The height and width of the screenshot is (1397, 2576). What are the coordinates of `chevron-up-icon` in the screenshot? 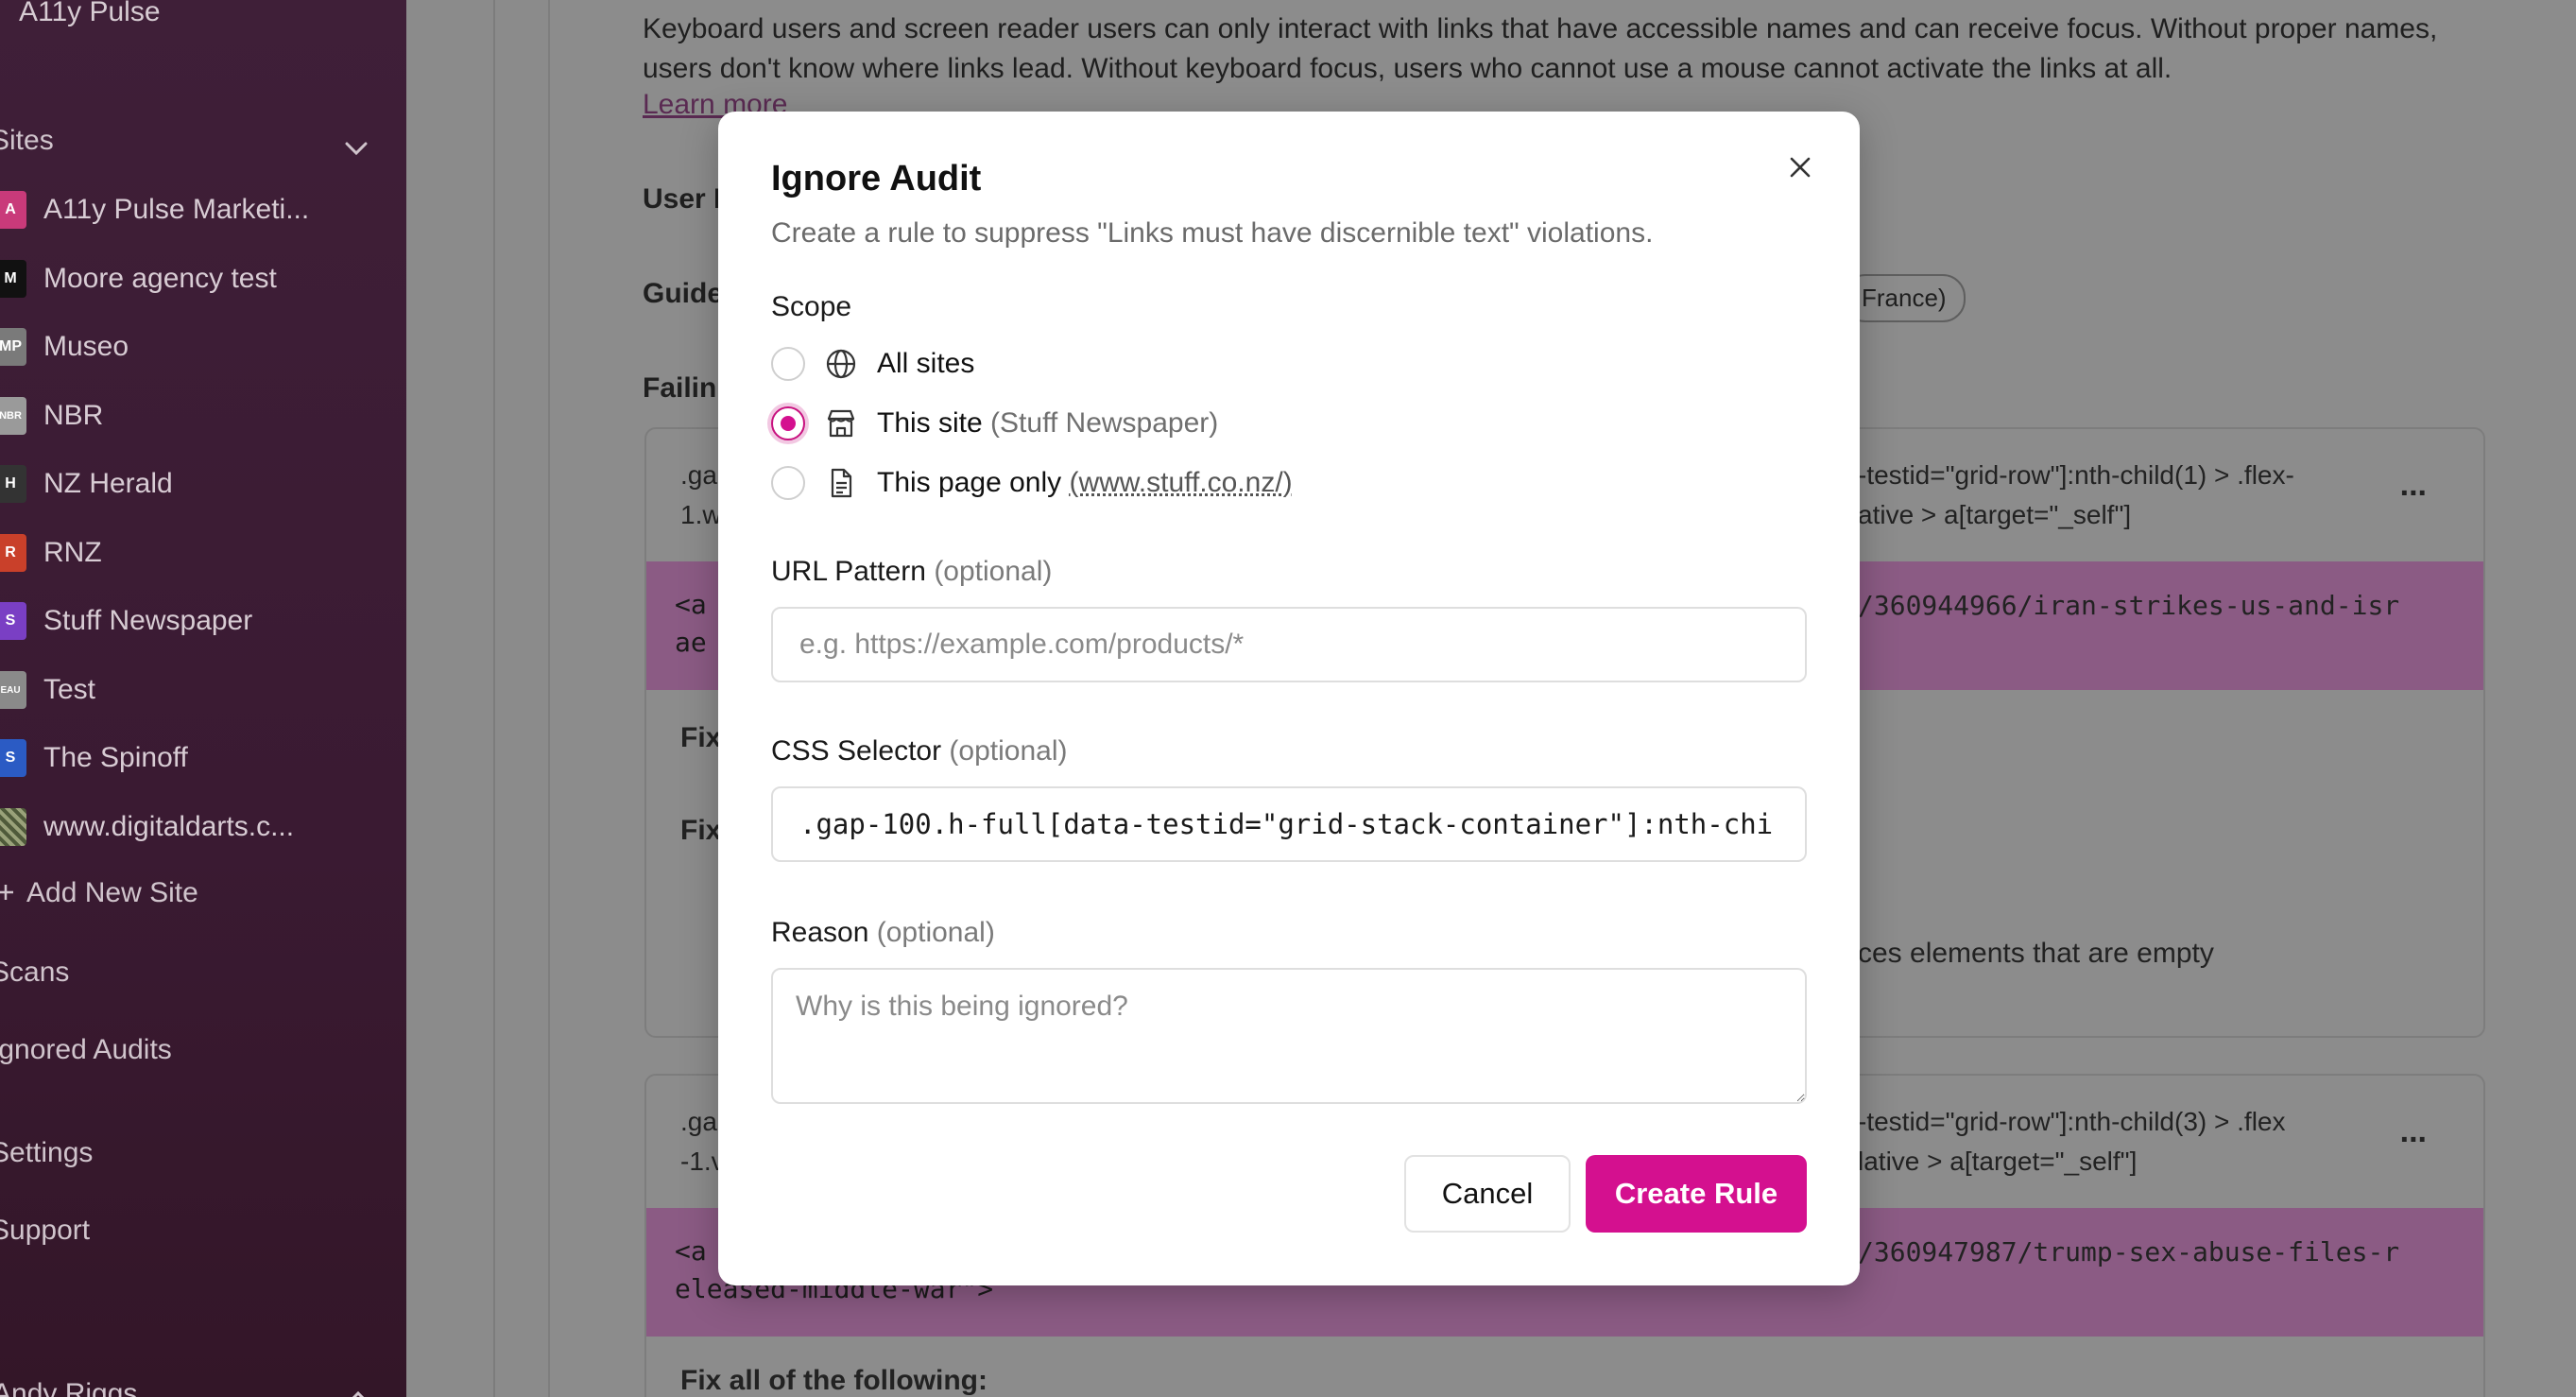 It's located at (358, 1389).